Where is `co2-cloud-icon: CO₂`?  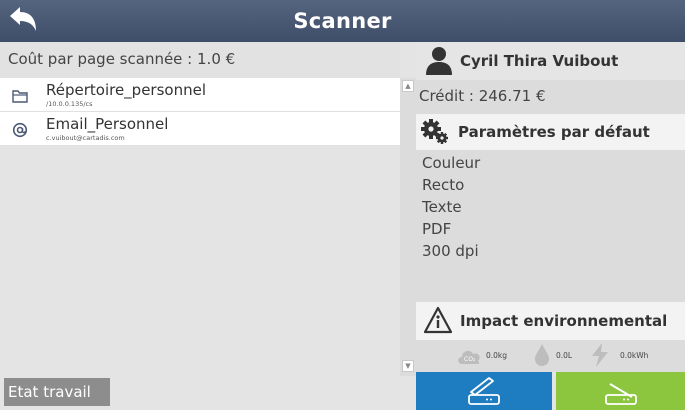 co2-cloud-icon: CO₂ is located at coordinates (469, 357).